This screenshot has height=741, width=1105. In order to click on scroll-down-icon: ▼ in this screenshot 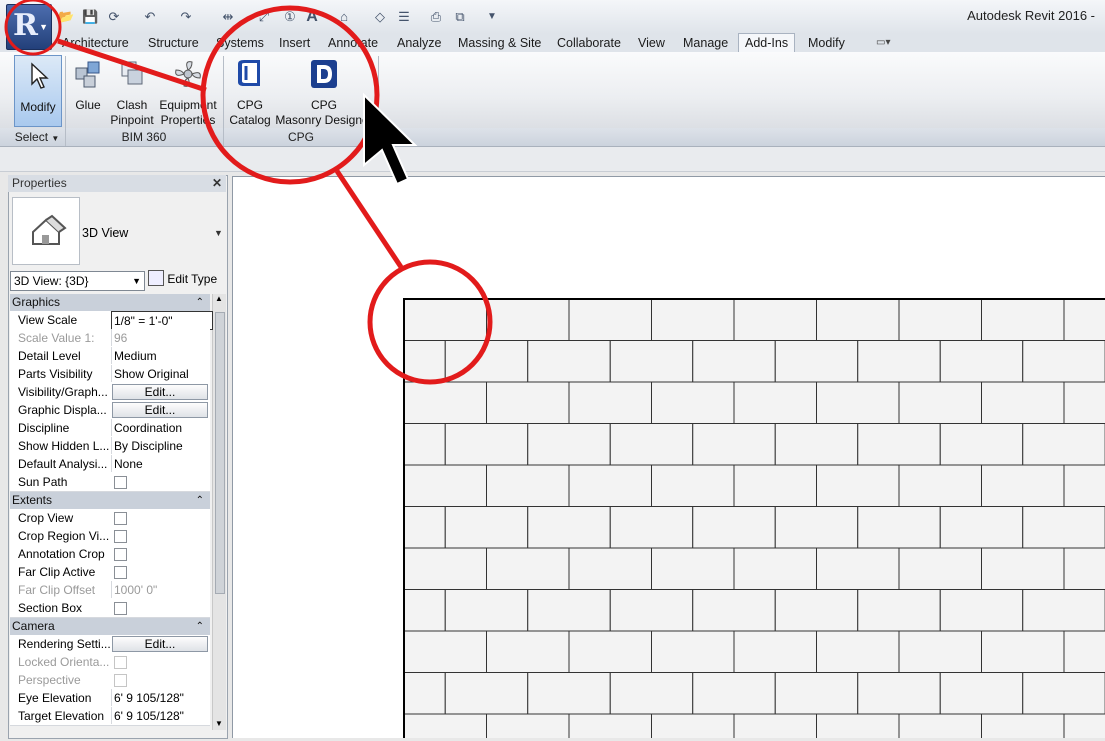, I will do `click(219, 723)`.